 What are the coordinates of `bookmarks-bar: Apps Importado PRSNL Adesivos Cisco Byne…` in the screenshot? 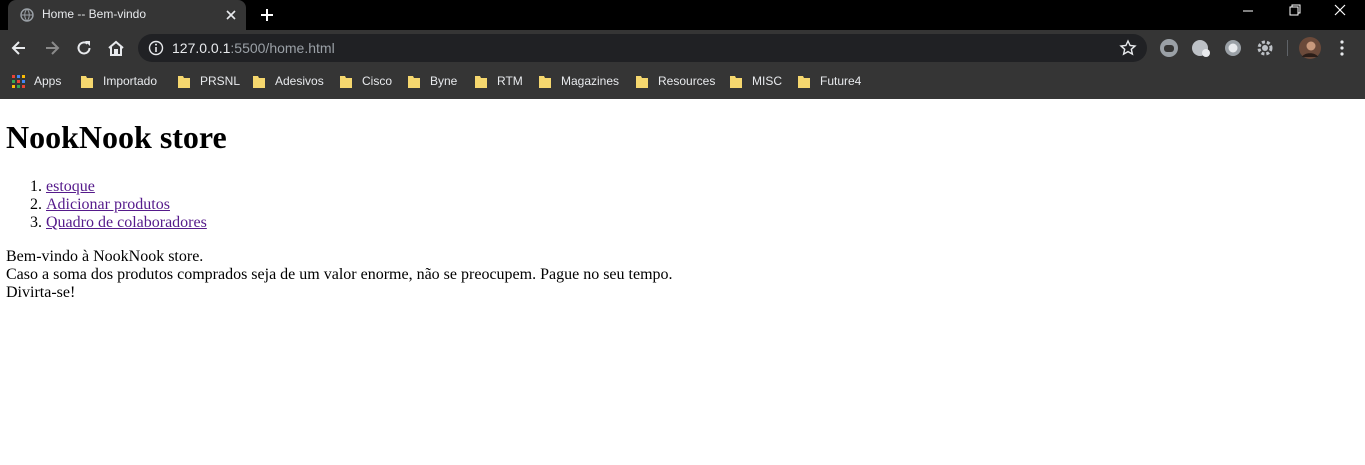 It's located at (682, 82).